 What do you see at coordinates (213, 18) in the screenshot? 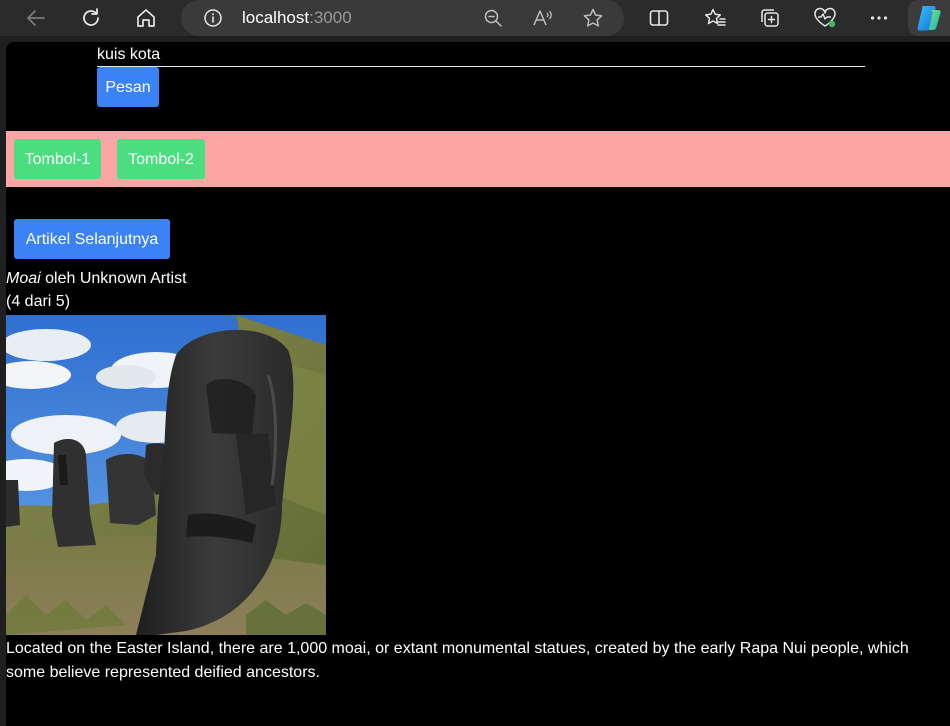
I see `site-info-icon` at bounding box center [213, 18].